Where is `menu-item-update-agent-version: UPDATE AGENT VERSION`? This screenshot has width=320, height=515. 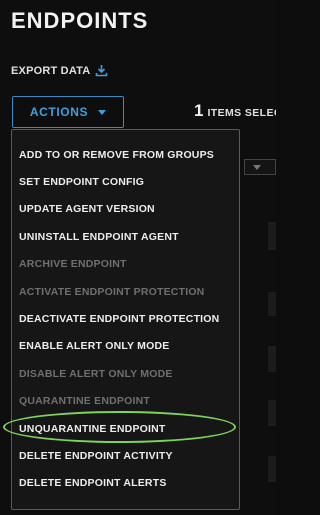
menu-item-update-agent-version: UPDATE AGENT VERSION is located at coordinates (125, 209).